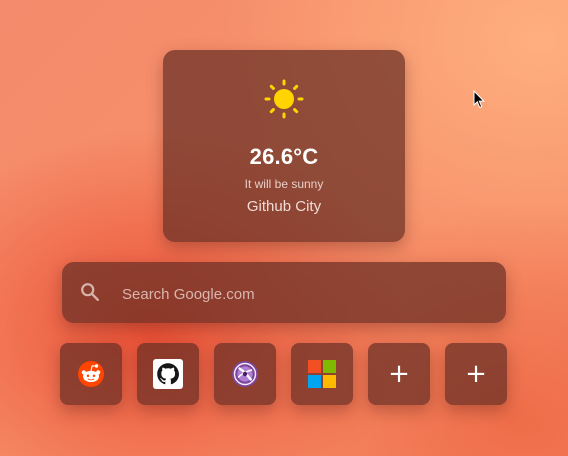 This screenshot has height=456, width=568. What do you see at coordinates (307, 294) in the screenshot?
I see `search-input` at bounding box center [307, 294].